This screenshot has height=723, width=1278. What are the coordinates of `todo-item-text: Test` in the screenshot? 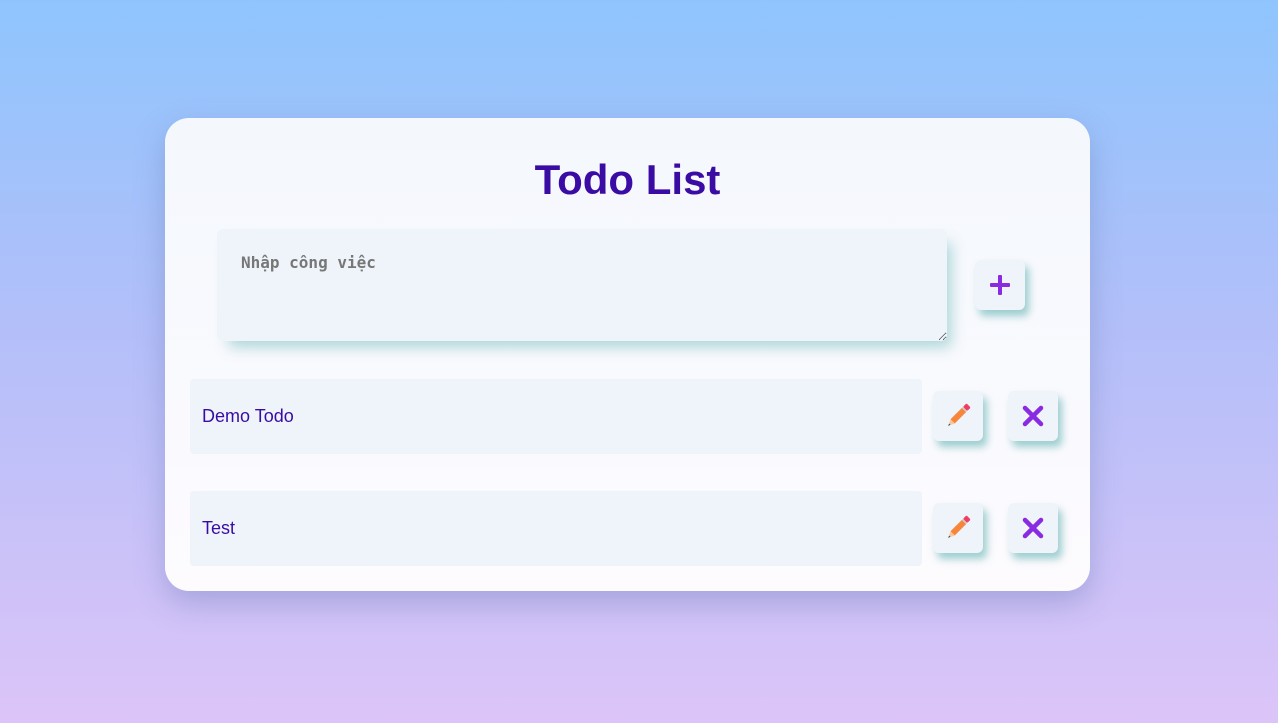 It's located at (219, 528).